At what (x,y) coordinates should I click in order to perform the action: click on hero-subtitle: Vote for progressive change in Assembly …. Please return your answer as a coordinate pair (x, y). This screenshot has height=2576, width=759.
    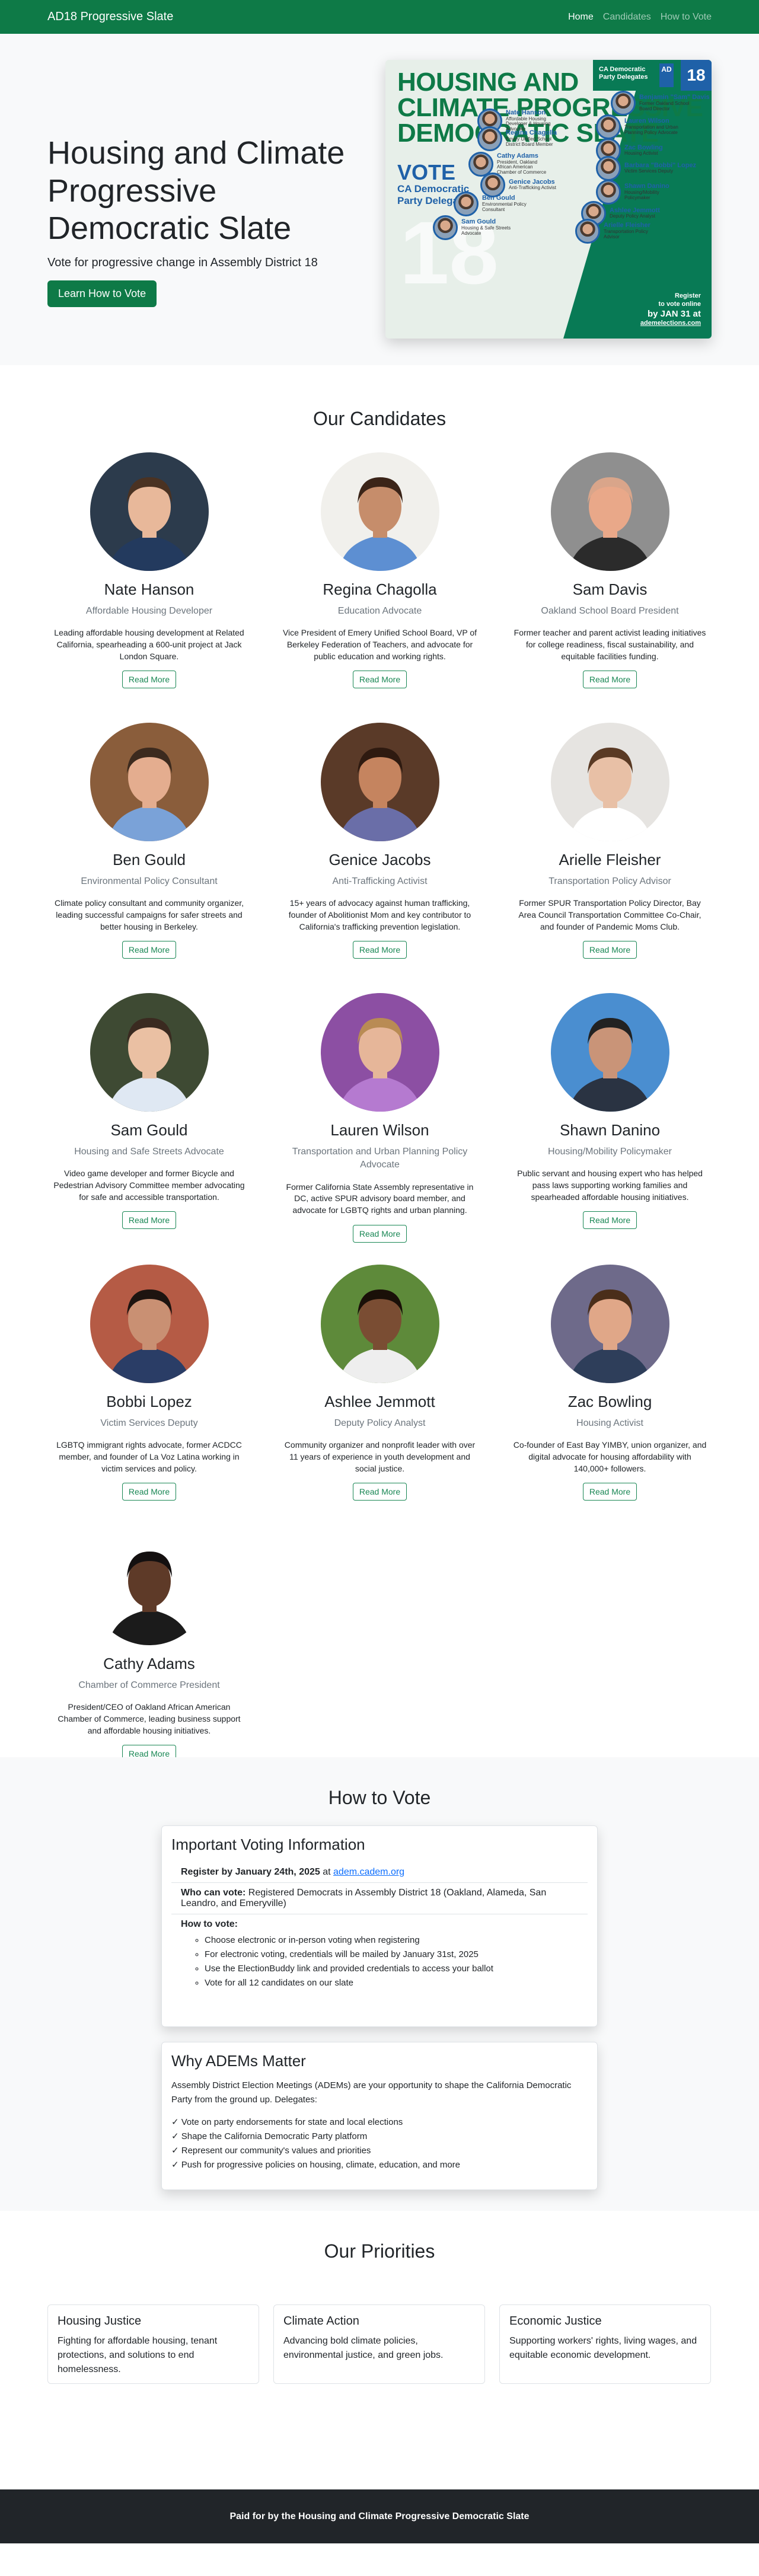
    Looking at the image, I should click on (182, 263).